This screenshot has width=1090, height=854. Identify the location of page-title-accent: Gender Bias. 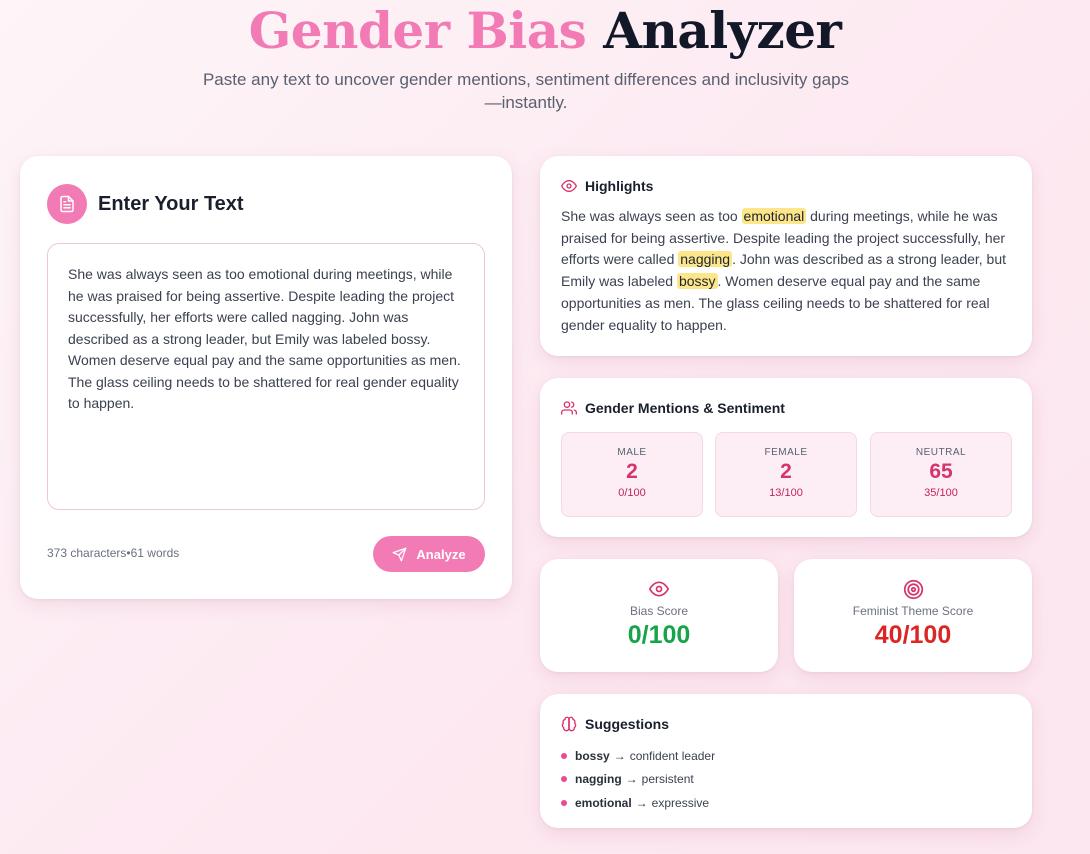
(417, 30).